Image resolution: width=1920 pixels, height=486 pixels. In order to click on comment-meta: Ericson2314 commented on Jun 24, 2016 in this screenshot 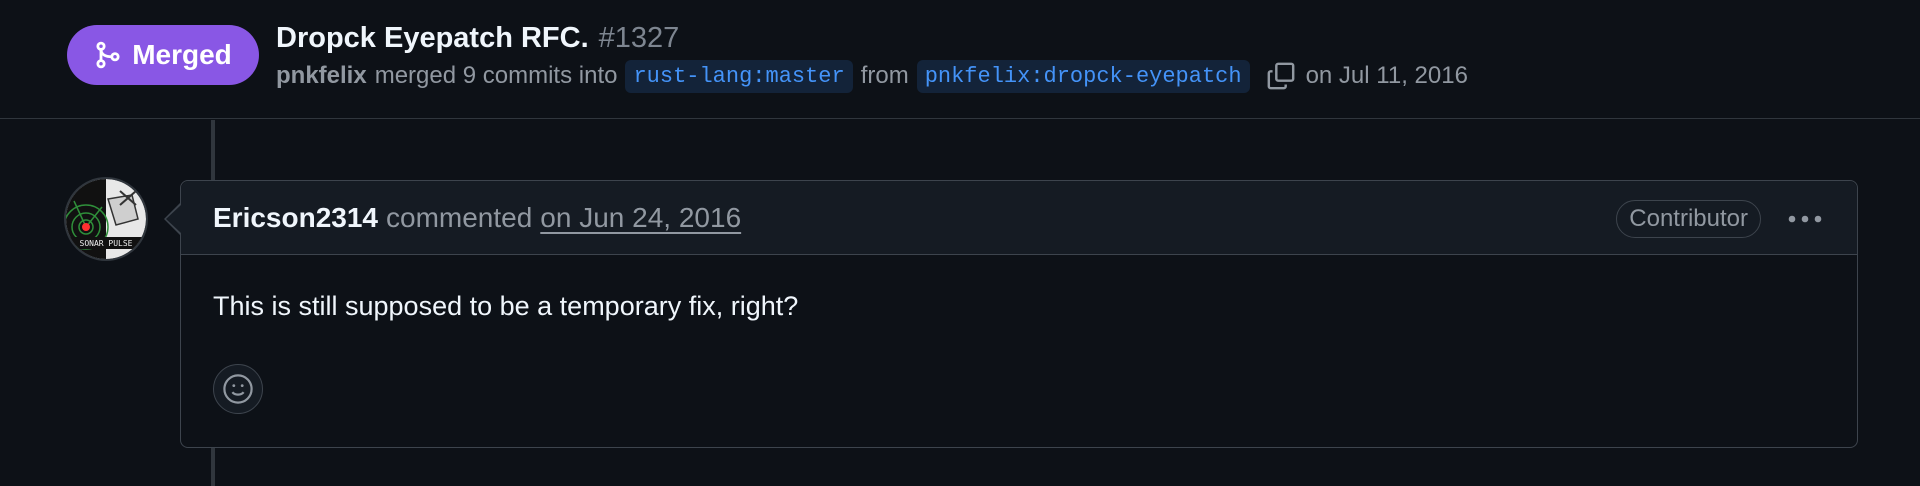, I will do `click(477, 218)`.